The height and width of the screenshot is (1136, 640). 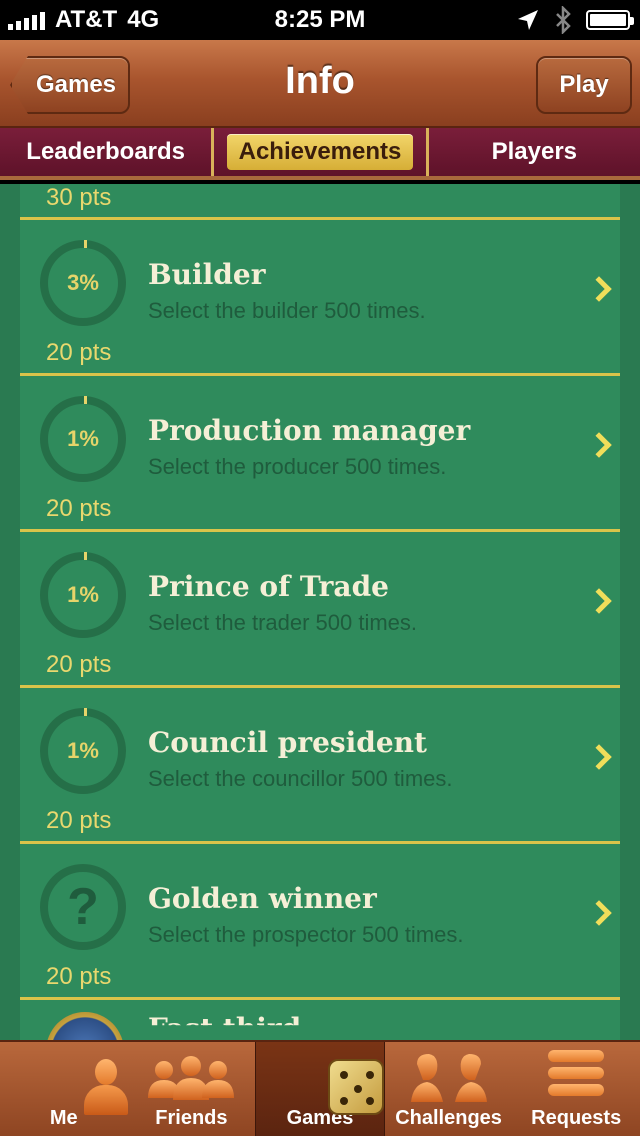 I want to click on tab-challenges-label: Challenges, so click(x=448, y=1118).